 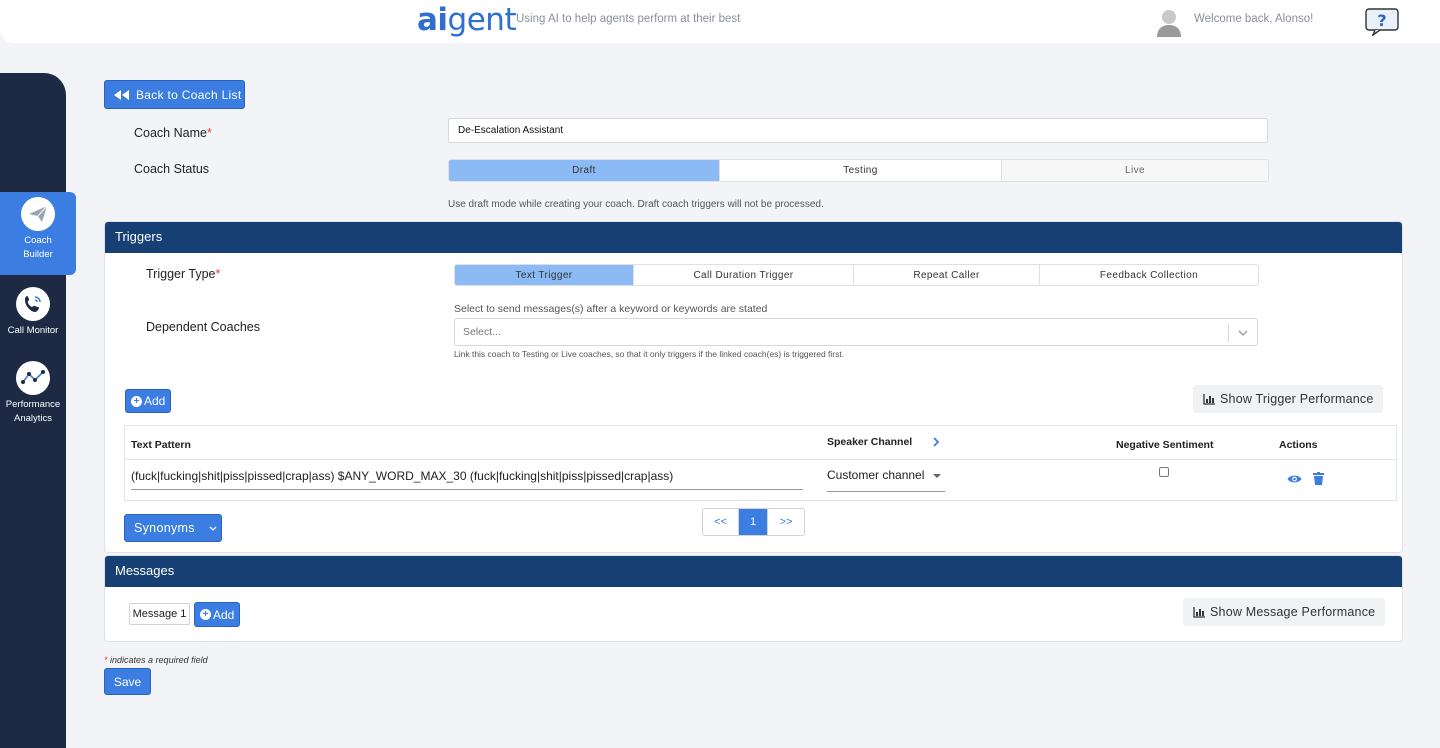 I want to click on speaker-channel-select: Customer channel, so click(x=886, y=480).